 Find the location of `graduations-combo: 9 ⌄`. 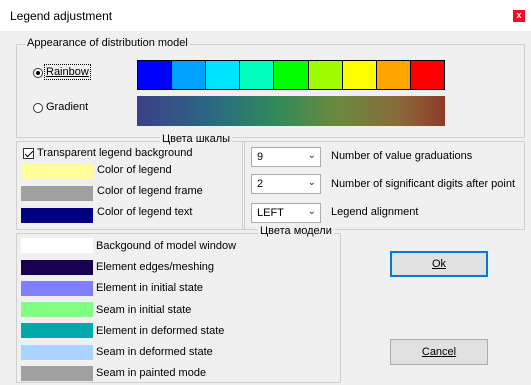

graduations-combo: 9 ⌄ is located at coordinates (286, 157).